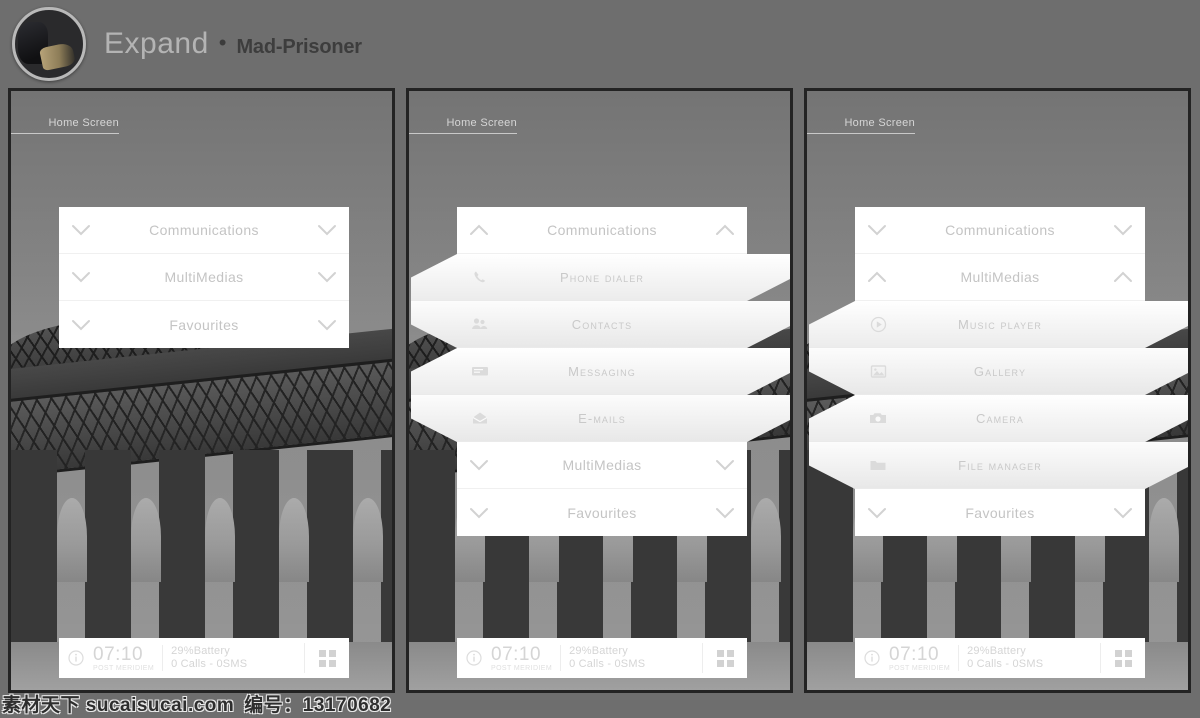  What do you see at coordinates (602, 418) in the screenshot?
I see `menu-item-emails: E-Mails` at bounding box center [602, 418].